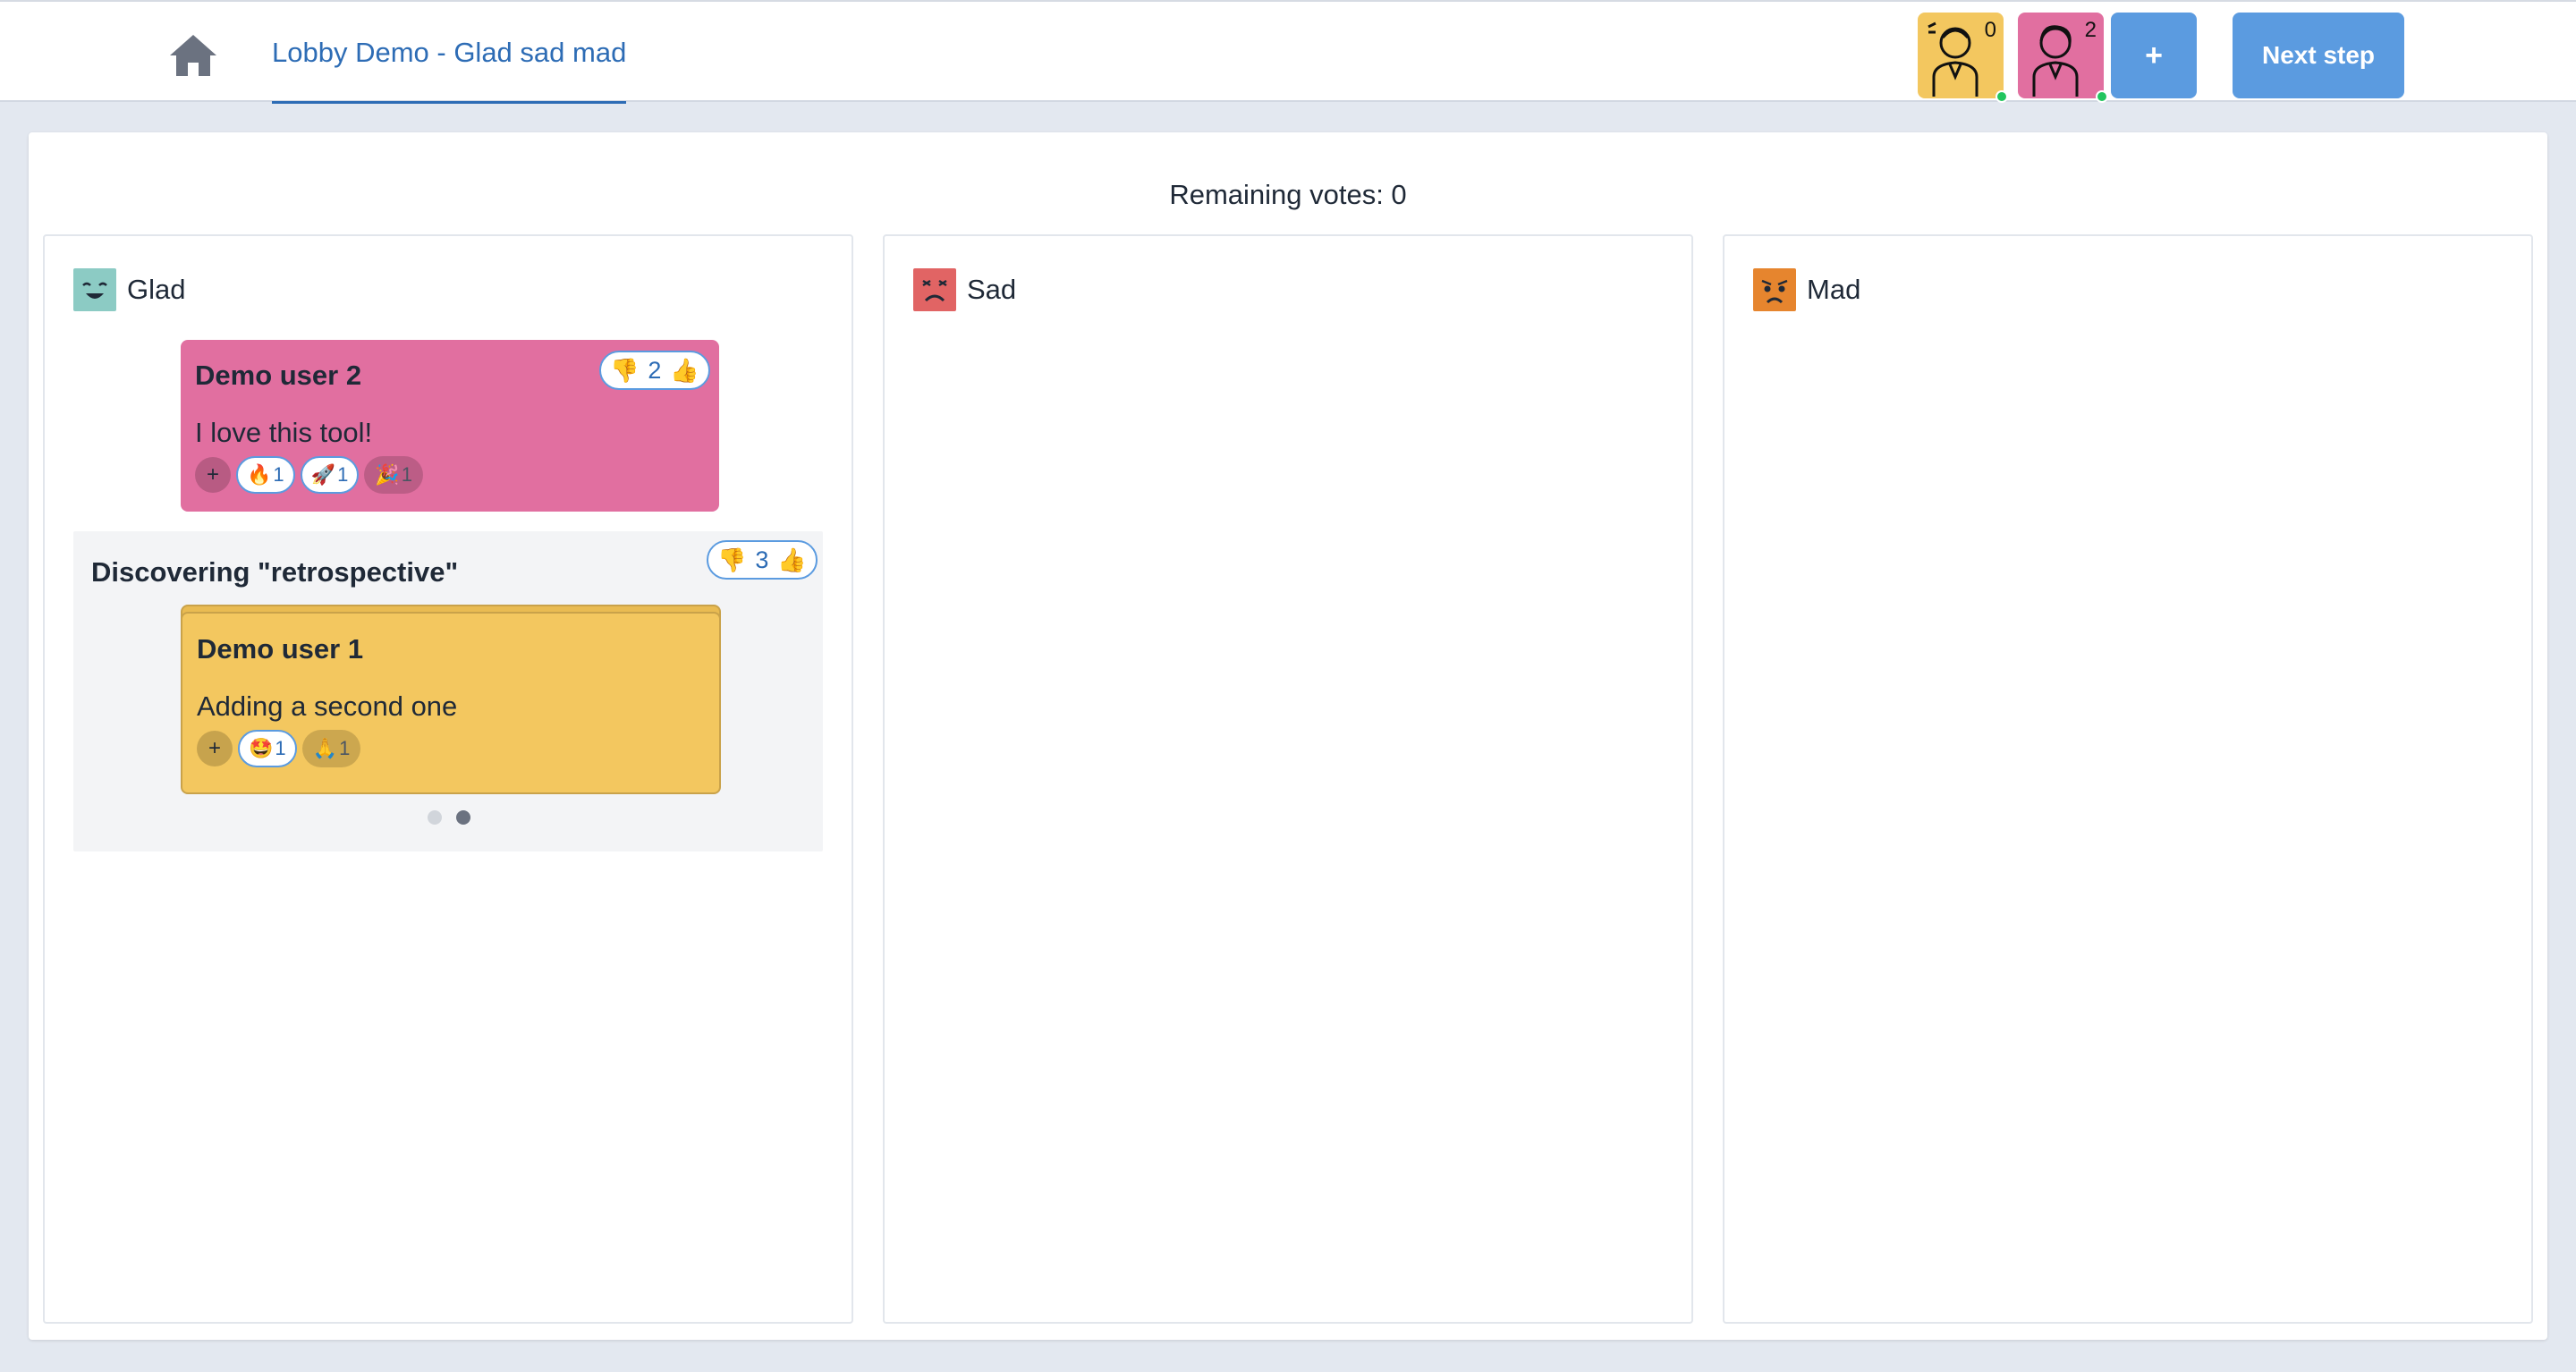  I want to click on column-header: Mad, so click(1806, 289).